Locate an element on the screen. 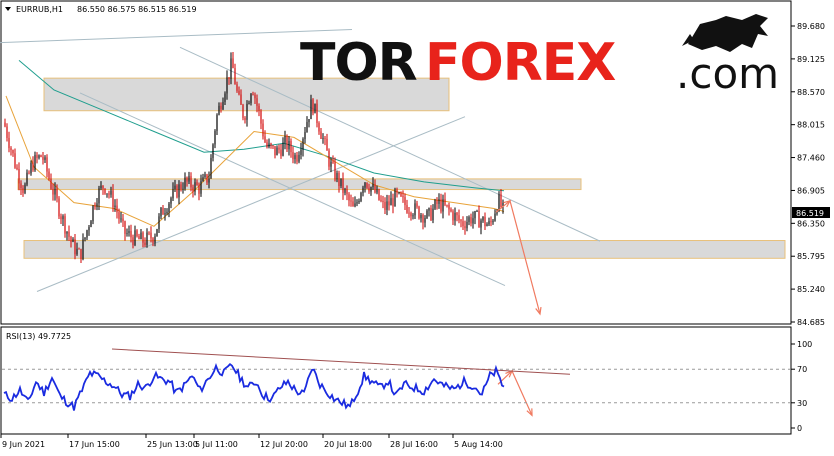 The width and height of the screenshot is (834, 456). price-tick-label: 86.350 is located at coordinates (811, 223).